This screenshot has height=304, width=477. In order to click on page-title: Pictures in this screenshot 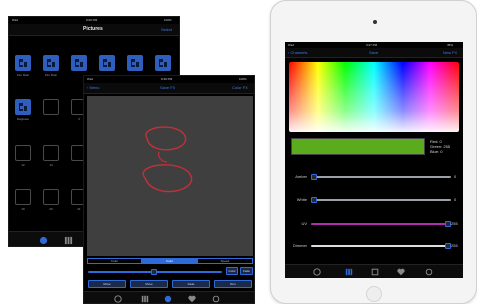, I will do `click(93, 29)`.